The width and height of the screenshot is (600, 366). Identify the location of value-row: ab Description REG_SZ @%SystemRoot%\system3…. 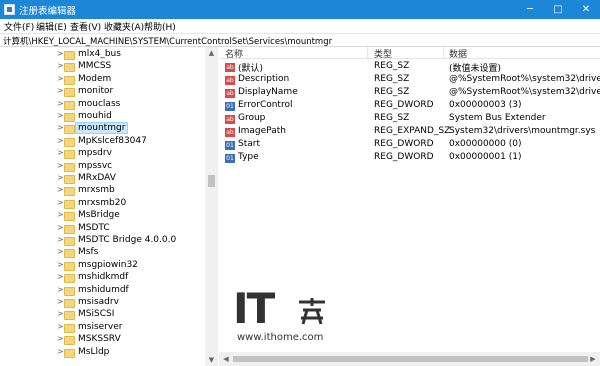
(409, 80).